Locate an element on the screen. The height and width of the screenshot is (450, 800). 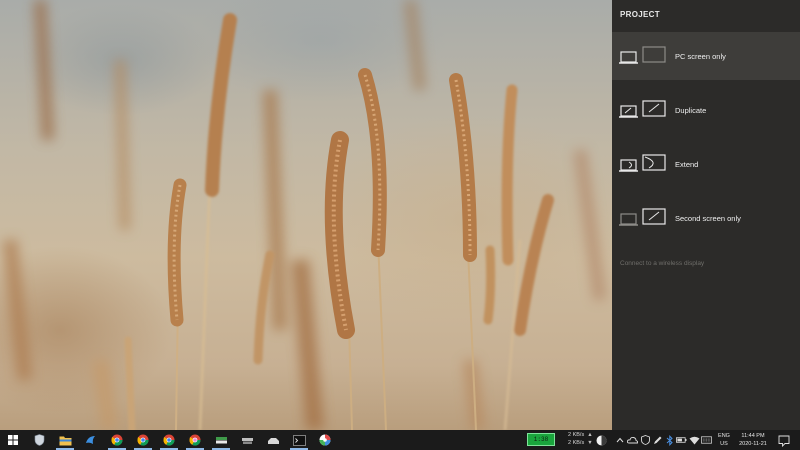
project-option-second-screen-only: Second screen only is located at coordinates (706, 218).